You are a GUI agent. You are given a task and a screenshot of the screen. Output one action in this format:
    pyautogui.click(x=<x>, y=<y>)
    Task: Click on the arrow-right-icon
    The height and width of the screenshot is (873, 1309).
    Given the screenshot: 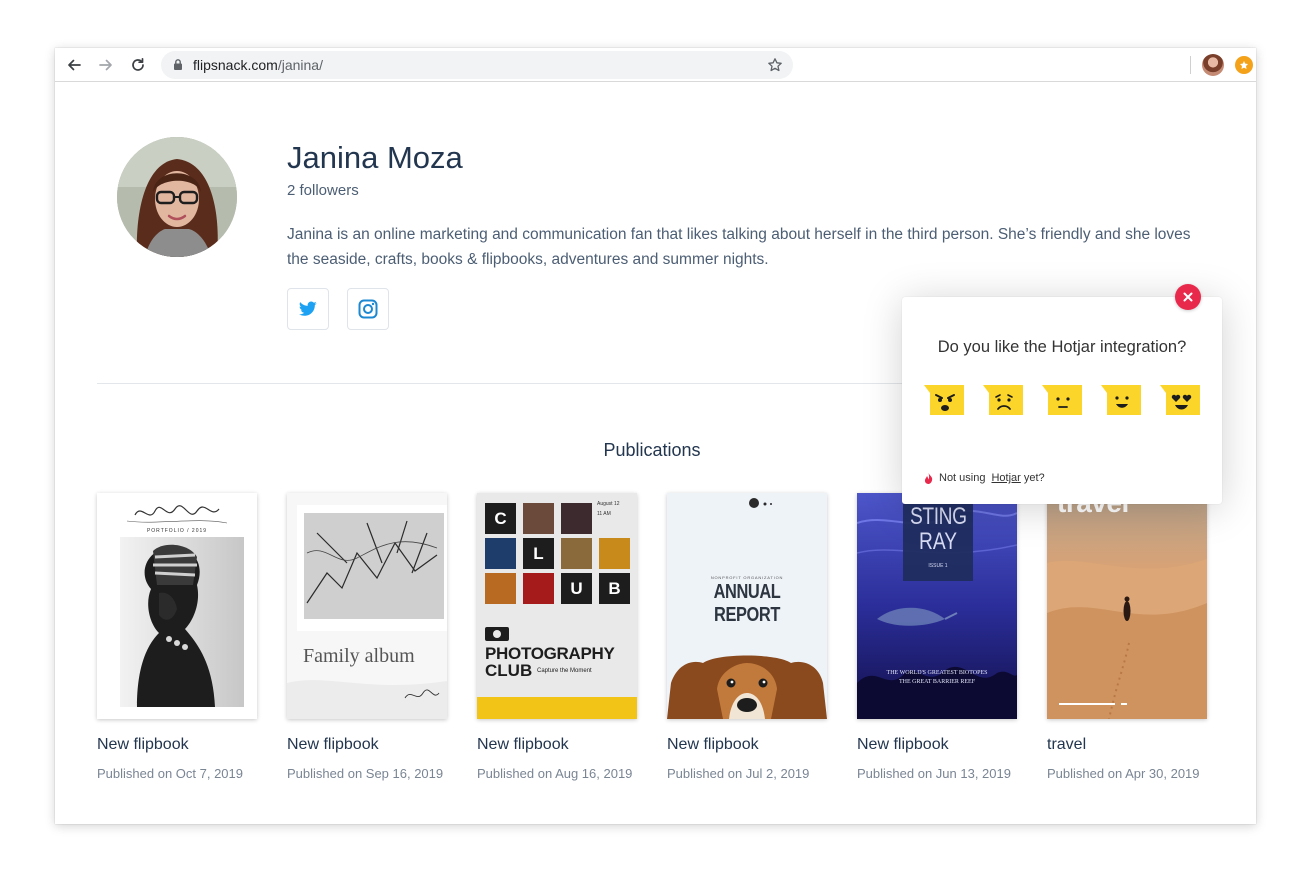 What is the action you would take?
    pyautogui.click(x=105, y=65)
    